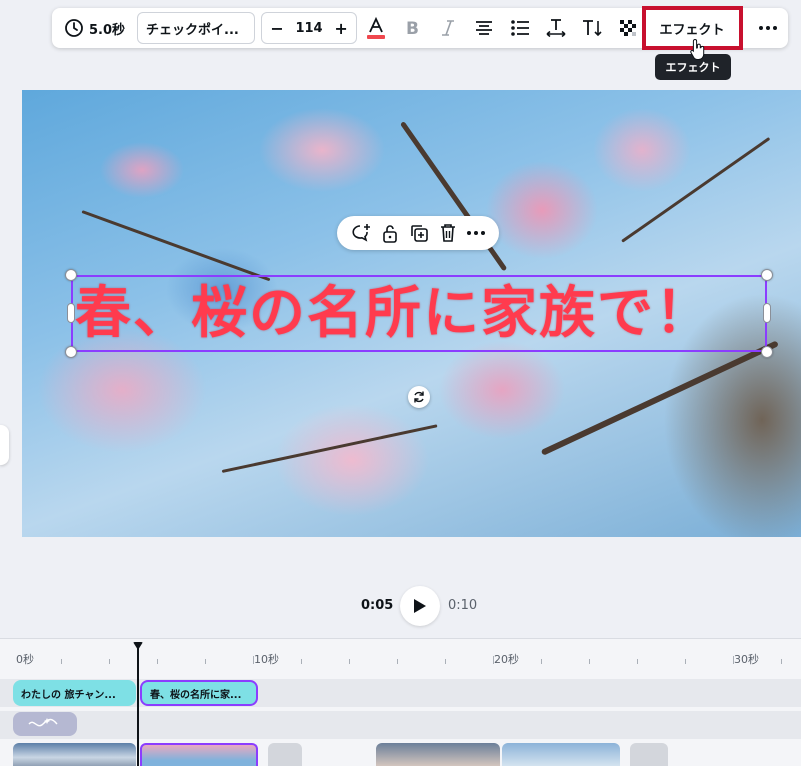 The width and height of the screenshot is (801, 766). I want to click on text-size-icon, so click(592, 28).